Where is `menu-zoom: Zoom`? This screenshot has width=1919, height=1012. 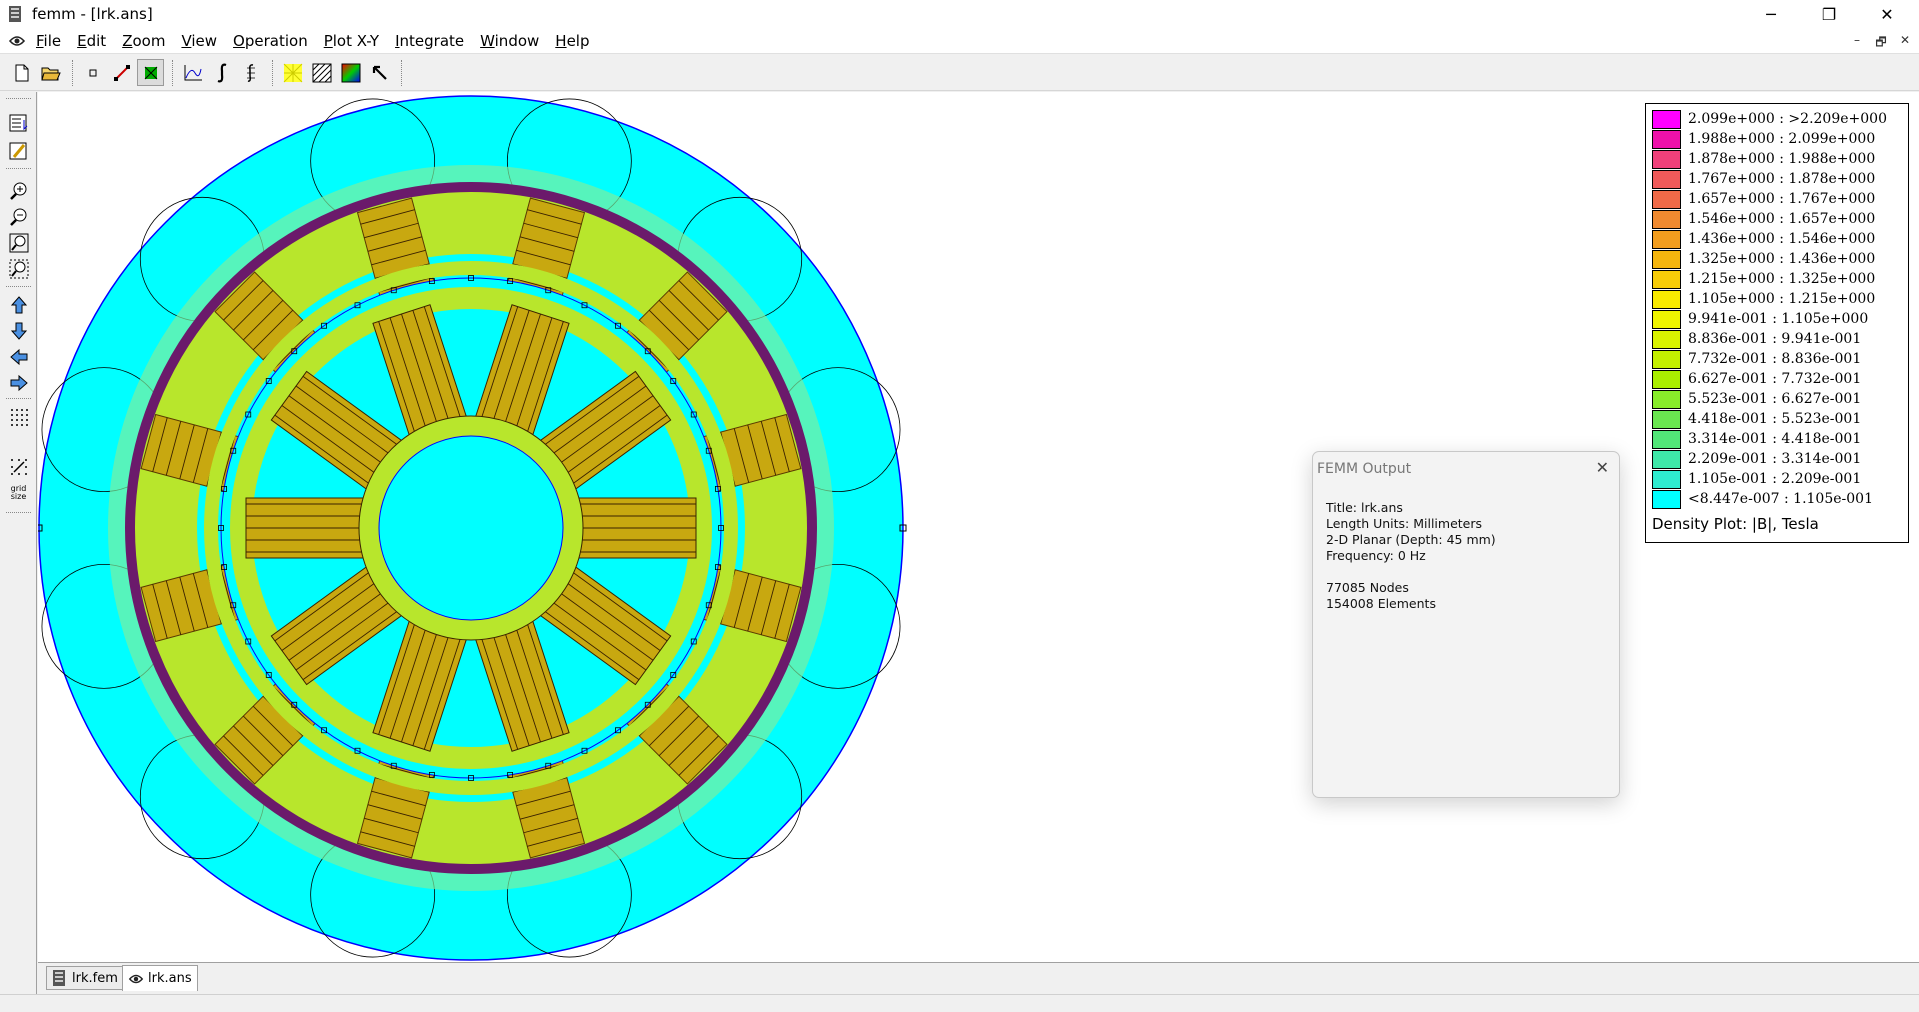 menu-zoom: Zoom is located at coordinates (143, 41).